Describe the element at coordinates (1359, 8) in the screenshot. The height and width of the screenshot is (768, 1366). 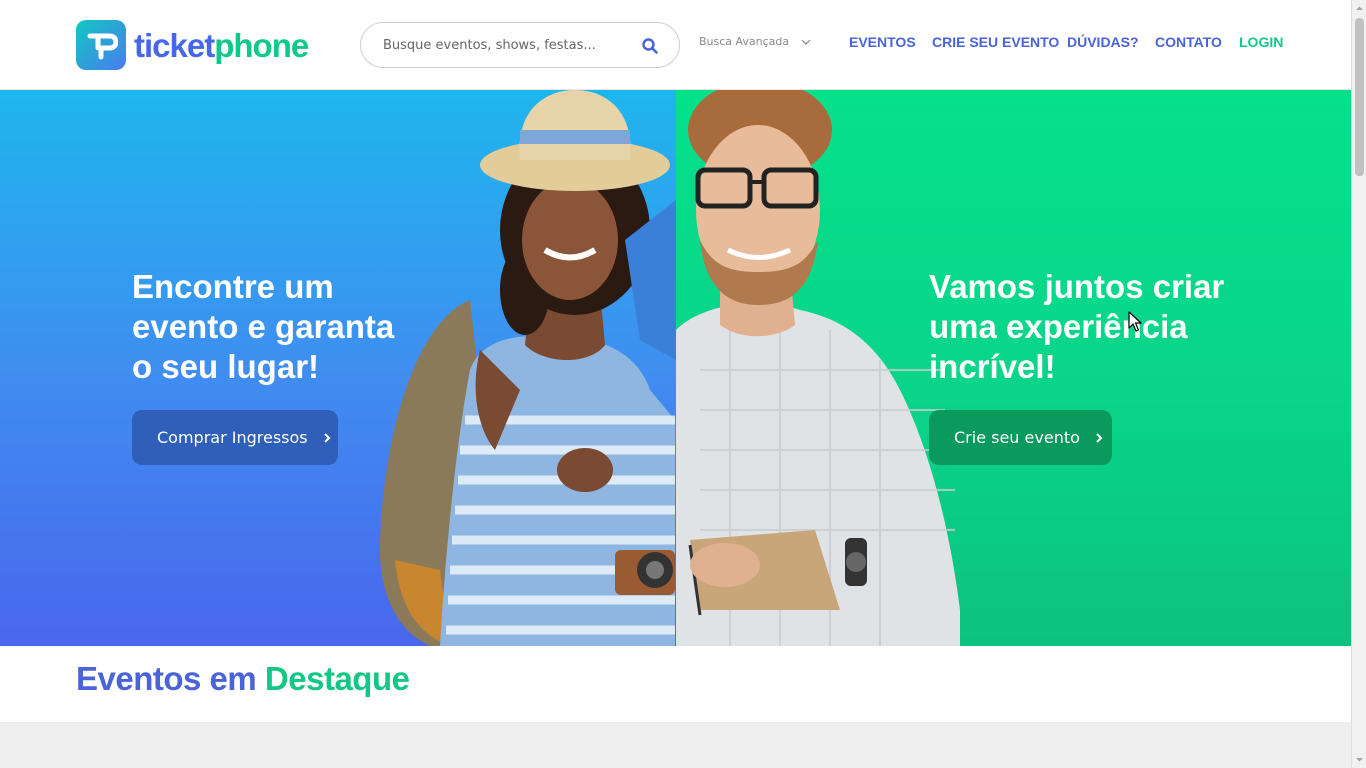
I see `scroll-up-arrow-icon` at that location.